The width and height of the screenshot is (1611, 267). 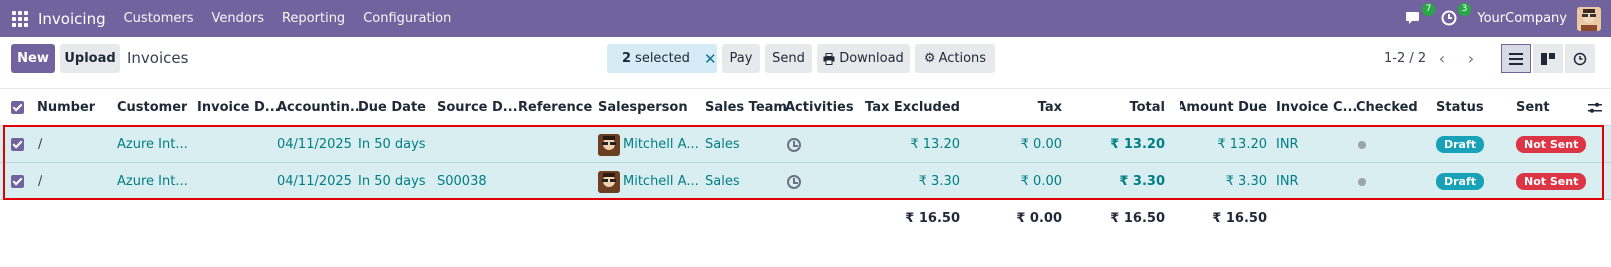 What do you see at coordinates (962, 58) in the screenshot?
I see `actions-label: Actions` at bounding box center [962, 58].